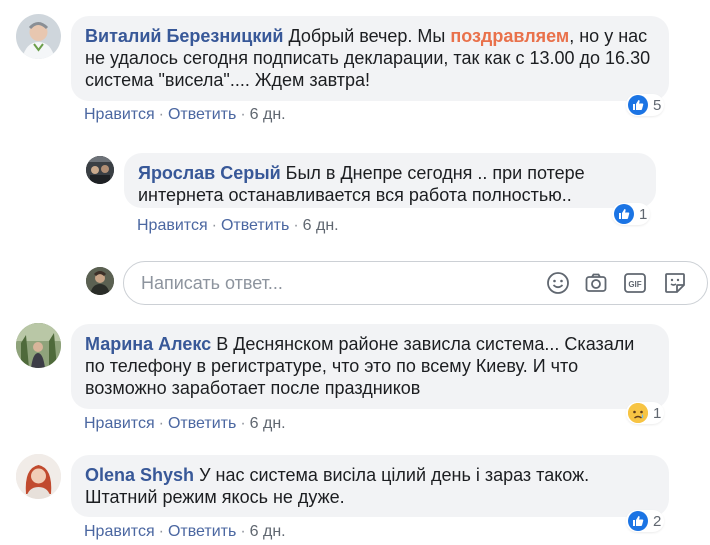 The height and width of the screenshot is (545, 710). I want to click on comment-author: Olena Shysh, so click(139, 475).